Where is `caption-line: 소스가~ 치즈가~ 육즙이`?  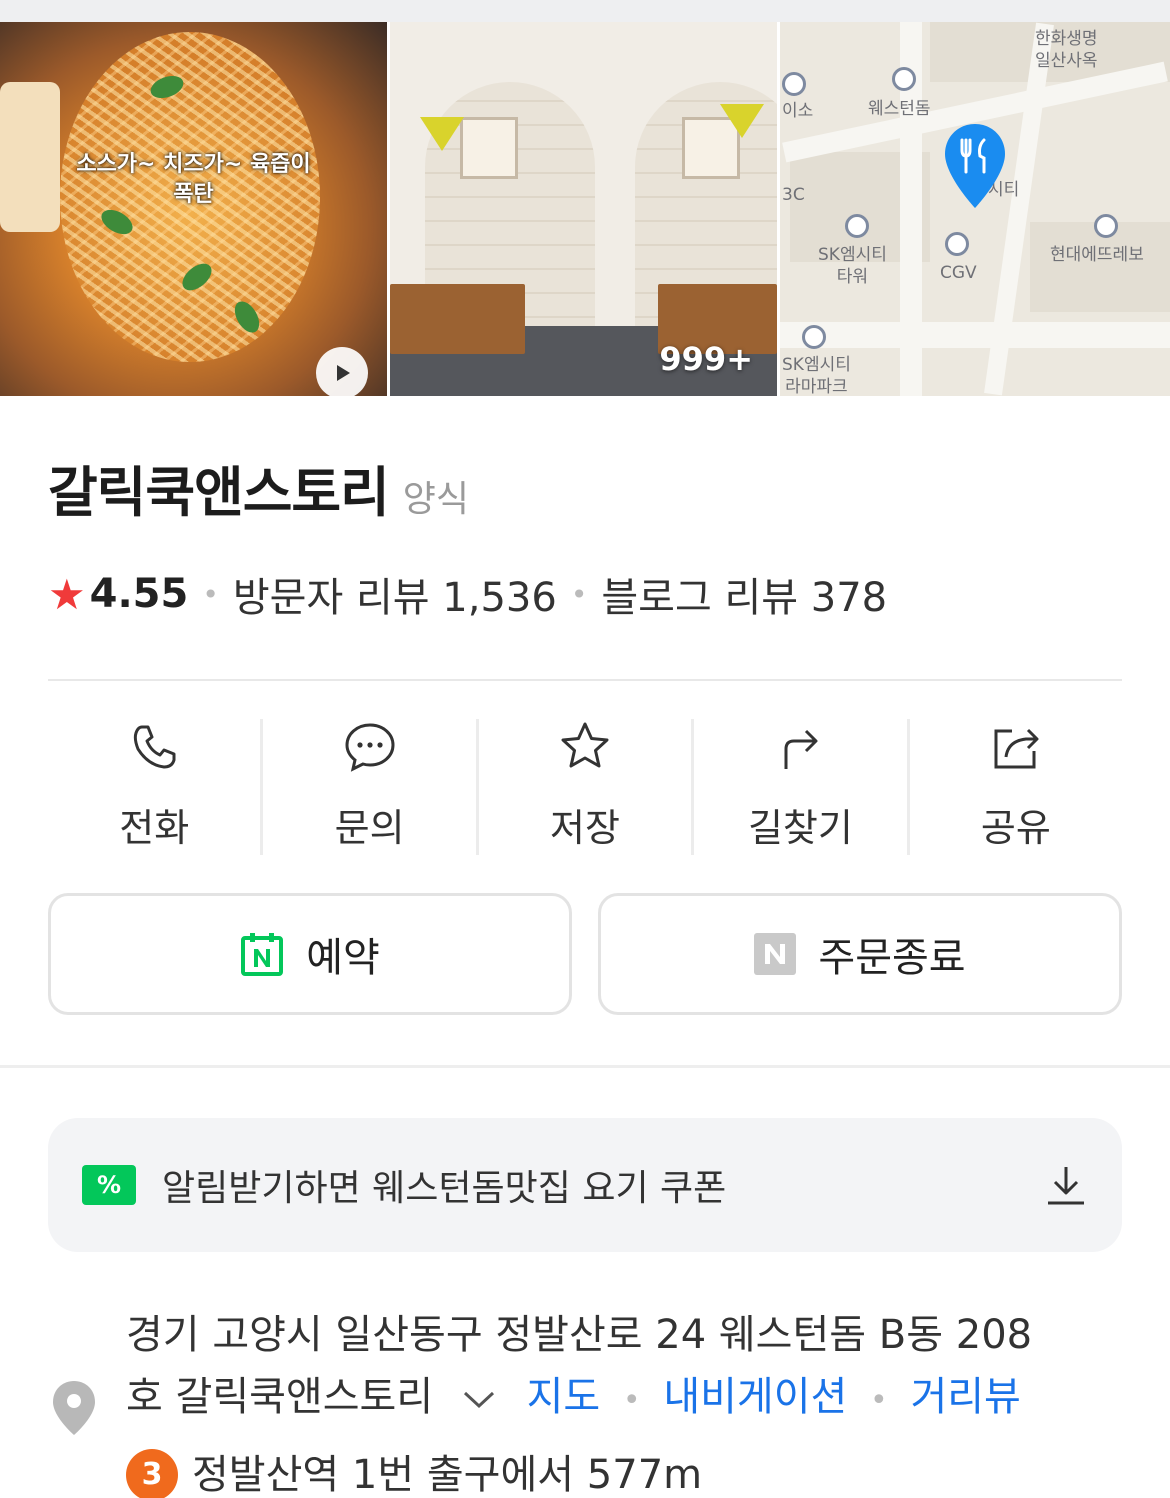
caption-line: 소스가~ 치즈가~ 육즙이 is located at coordinates (193, 164).